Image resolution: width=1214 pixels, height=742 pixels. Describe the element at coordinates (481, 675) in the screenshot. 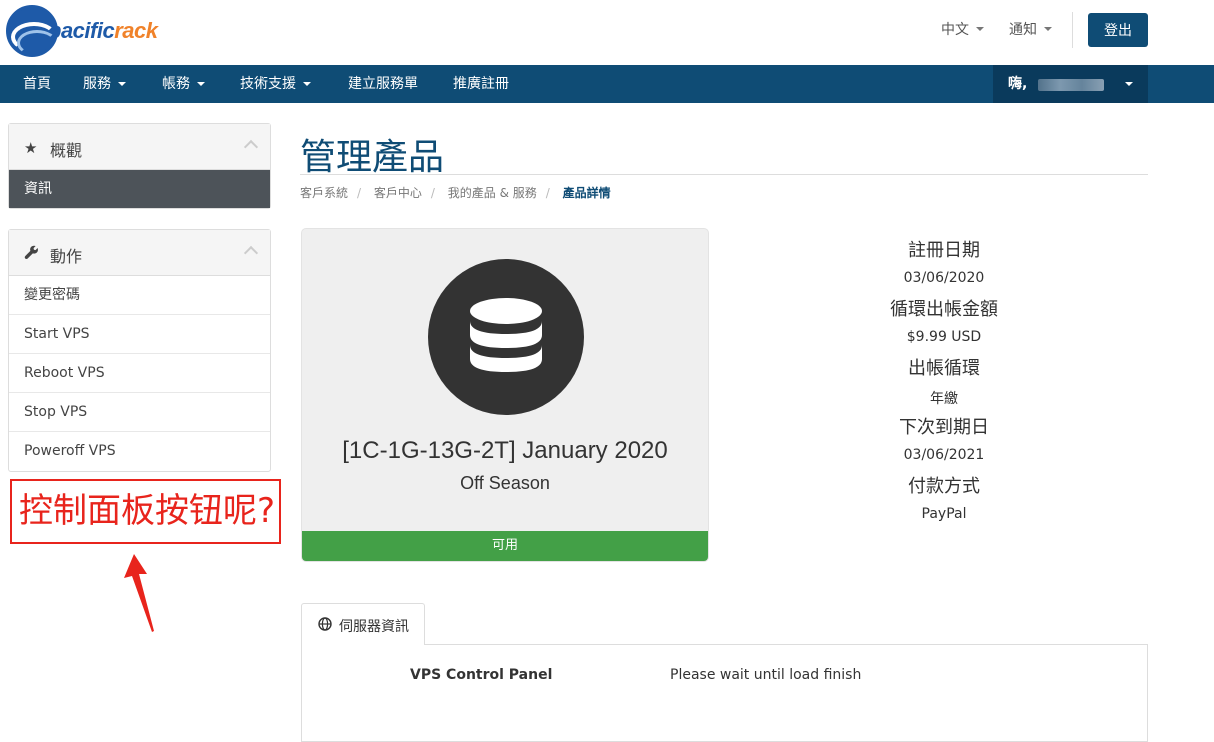

I see `control-panel-label: VPS Control Panel` at that location.